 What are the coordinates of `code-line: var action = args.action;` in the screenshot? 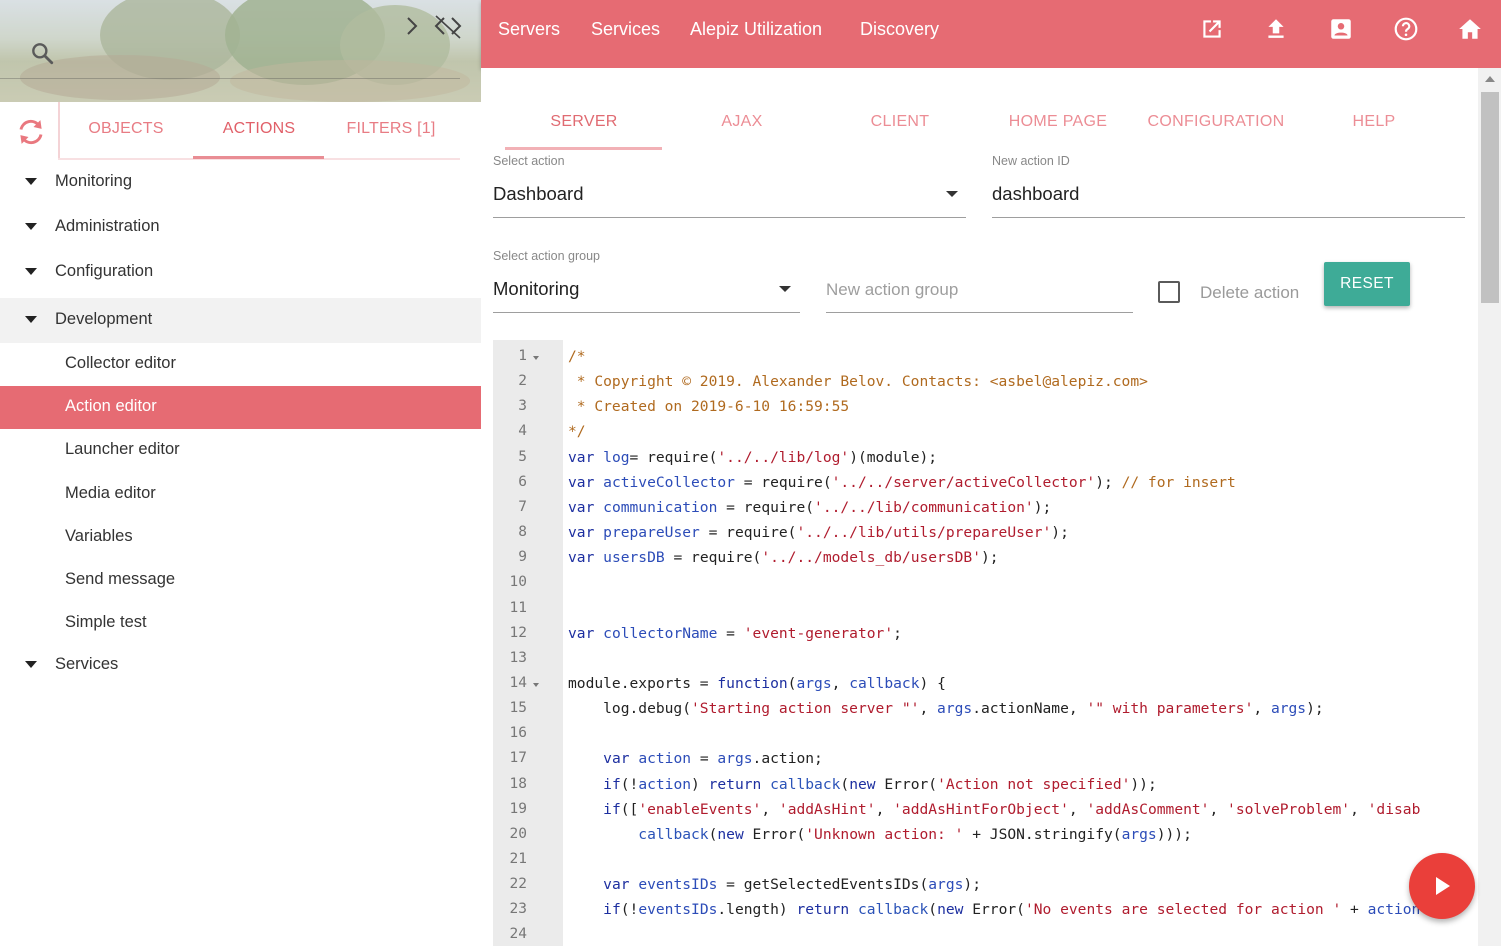 It's located at (695, 758).